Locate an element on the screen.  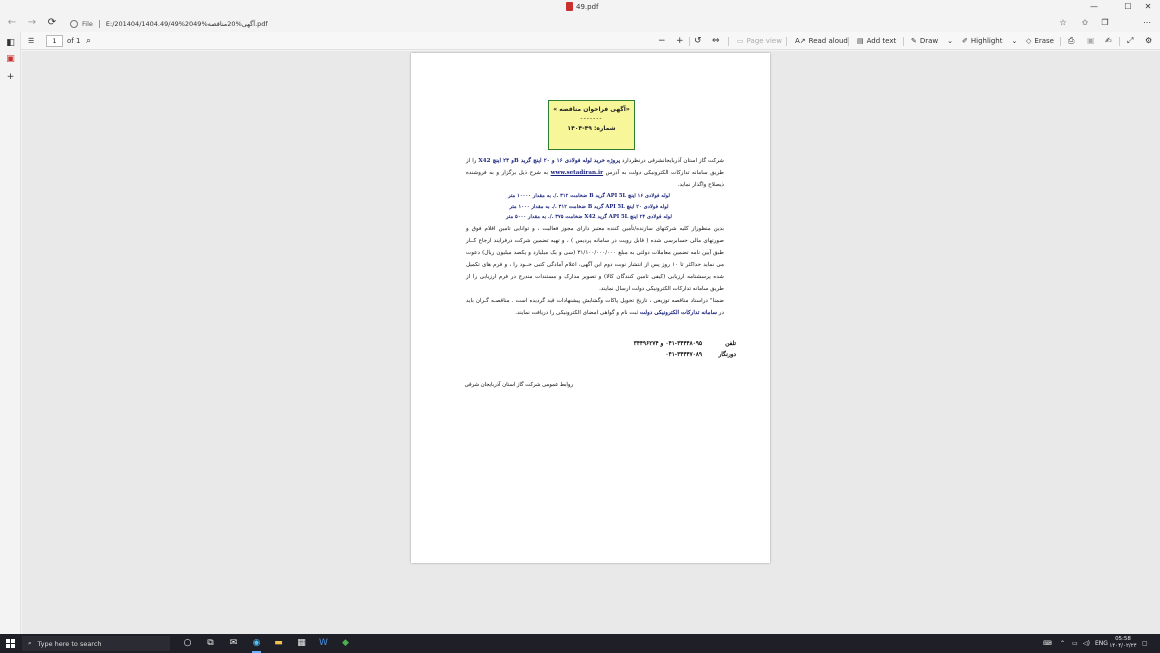
close-button: ✕ is located at coordinates (1148, 7).